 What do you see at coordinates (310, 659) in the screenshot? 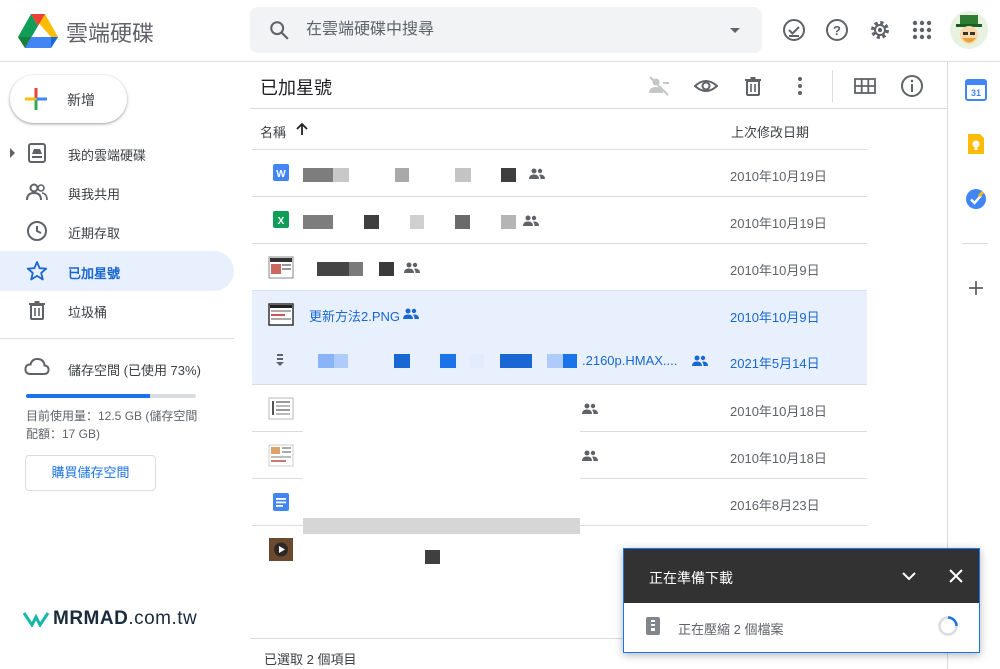
I see `selection-status: 已選取 2 個項目` at bounding box center [310, 659].